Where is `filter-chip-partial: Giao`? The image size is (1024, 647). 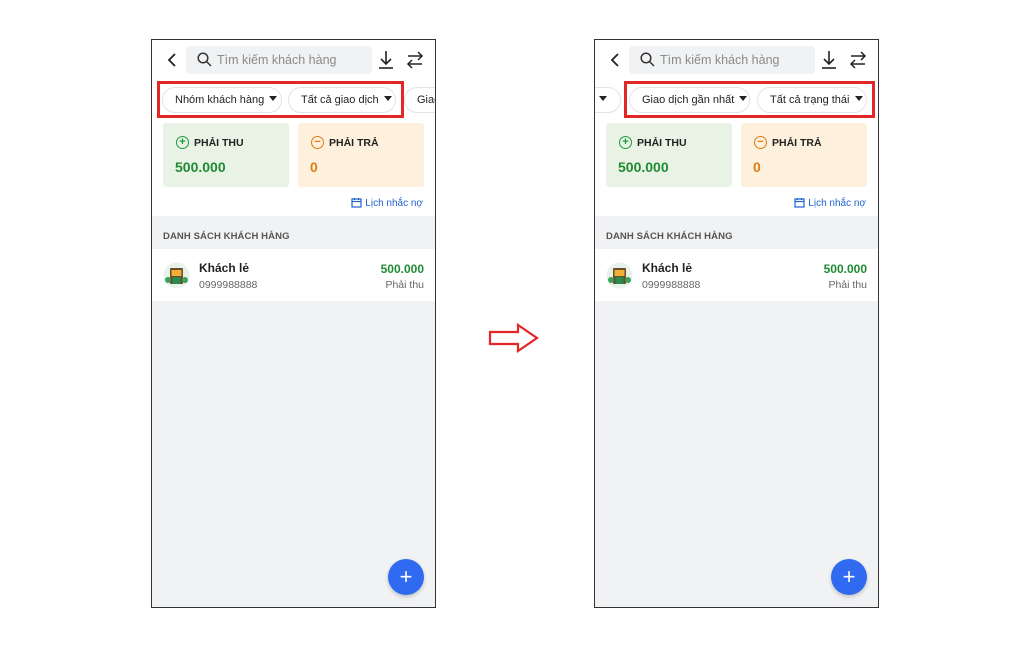
filter-chip-partial: Giao is located at coordinates (419, 100).